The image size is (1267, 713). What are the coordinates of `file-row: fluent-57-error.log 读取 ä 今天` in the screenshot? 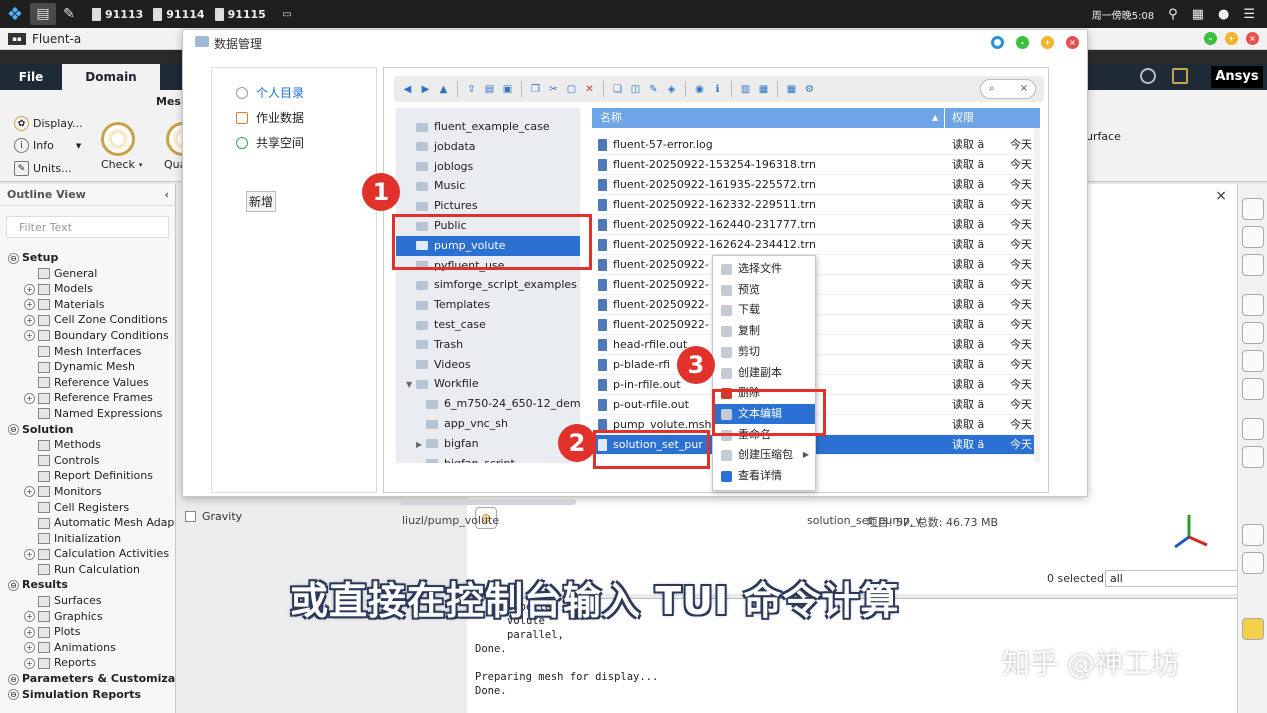 It's located at (816, 145).